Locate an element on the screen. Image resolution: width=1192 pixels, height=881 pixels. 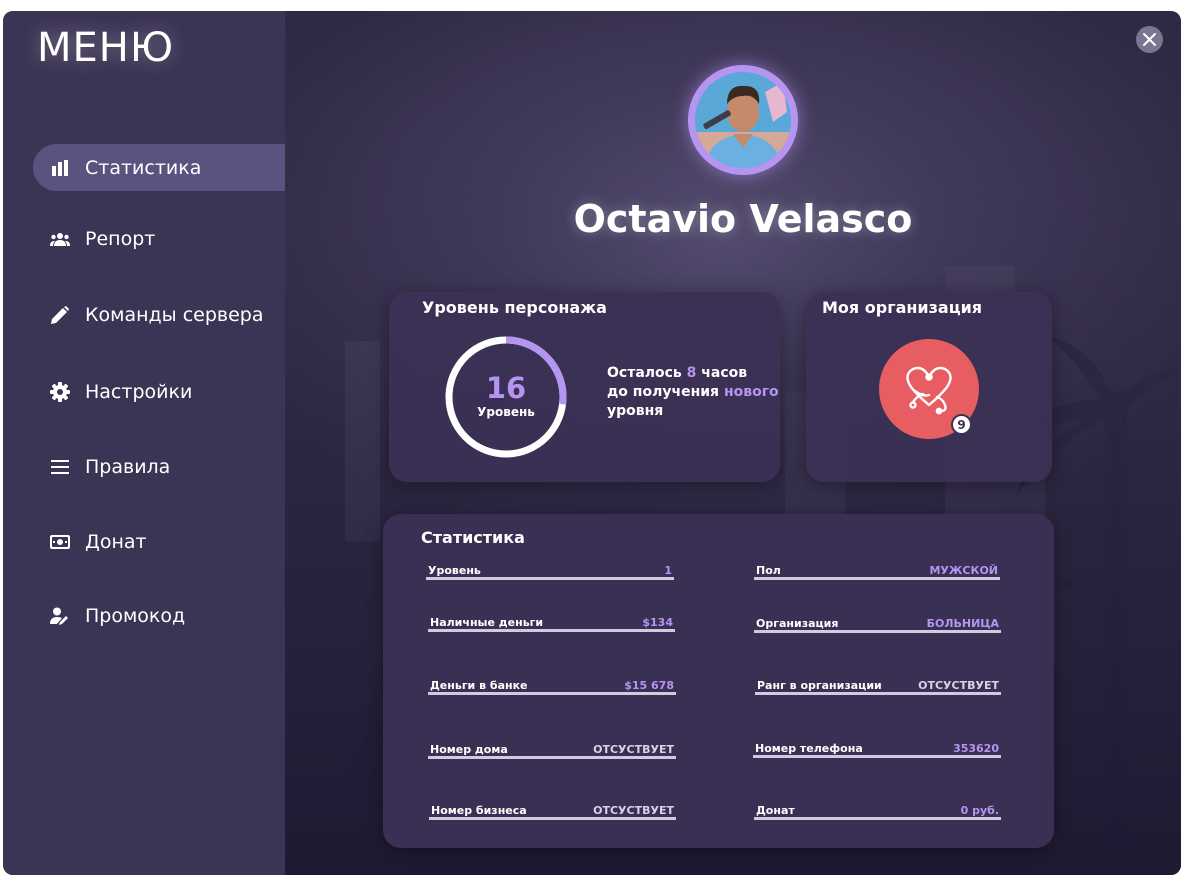
sidebar-item-rules: Правила is located at coordinates (159, 466).